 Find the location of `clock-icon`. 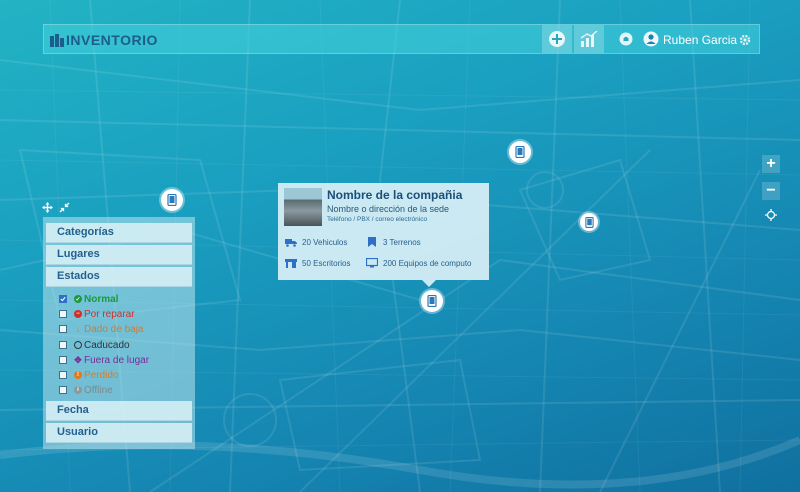

clock-icon is located at coordinates (78, 345).